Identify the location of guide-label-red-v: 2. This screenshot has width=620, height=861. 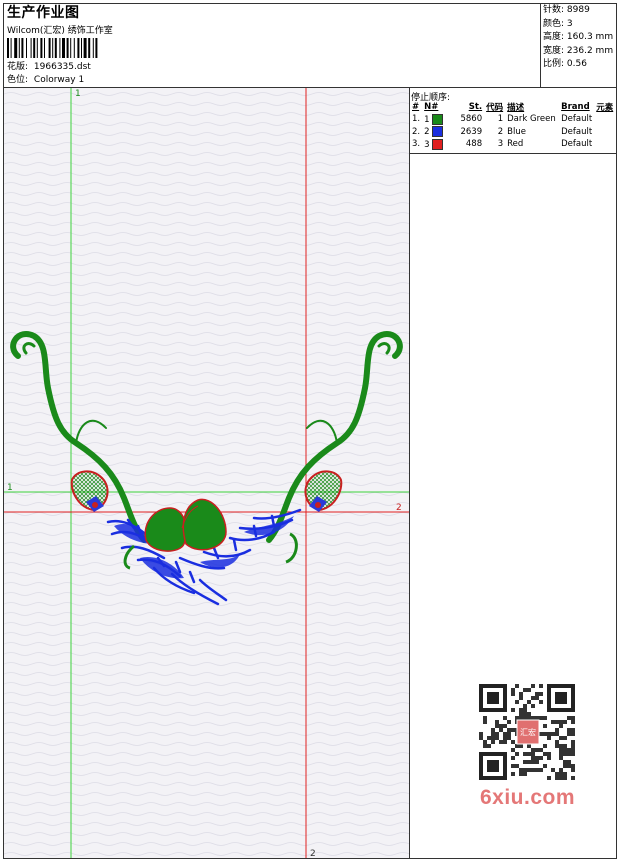
(313, 853).